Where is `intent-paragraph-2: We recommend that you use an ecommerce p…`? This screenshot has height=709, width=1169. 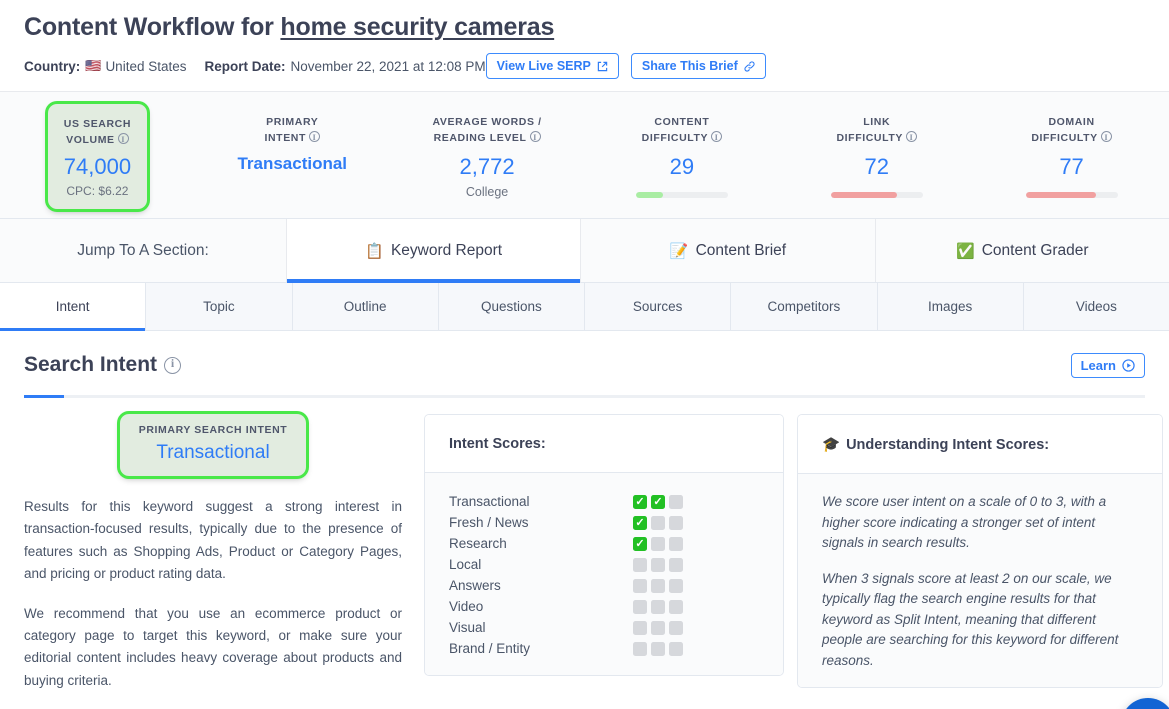 intent-paragraph-2: We recommend that you use an ecommerce p… is located at coordinates (213, 646).